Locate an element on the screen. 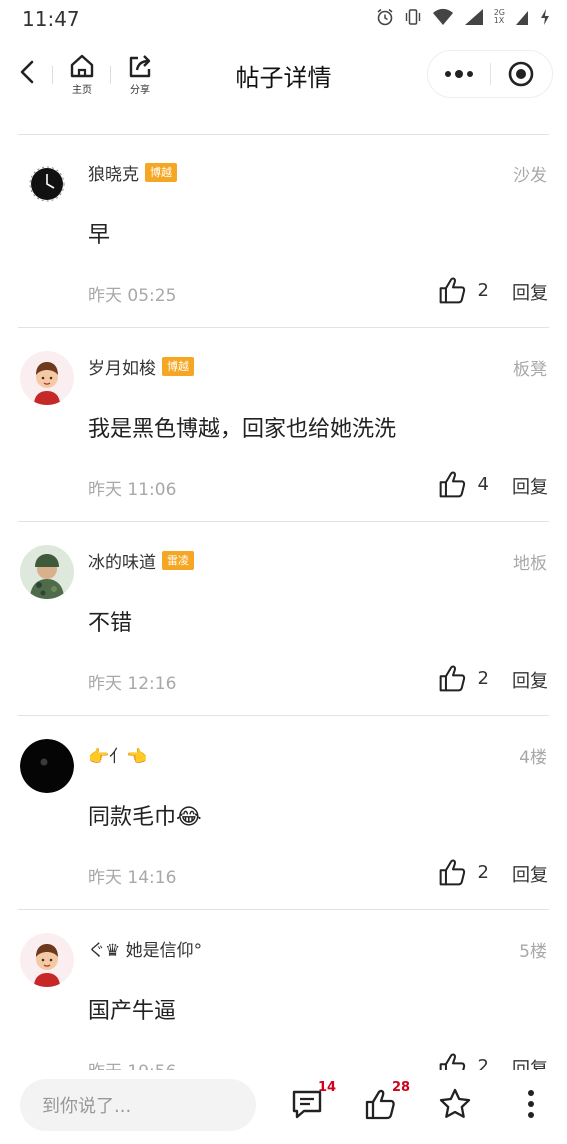  like-count: 28 is located at coordinates (401, 1087).